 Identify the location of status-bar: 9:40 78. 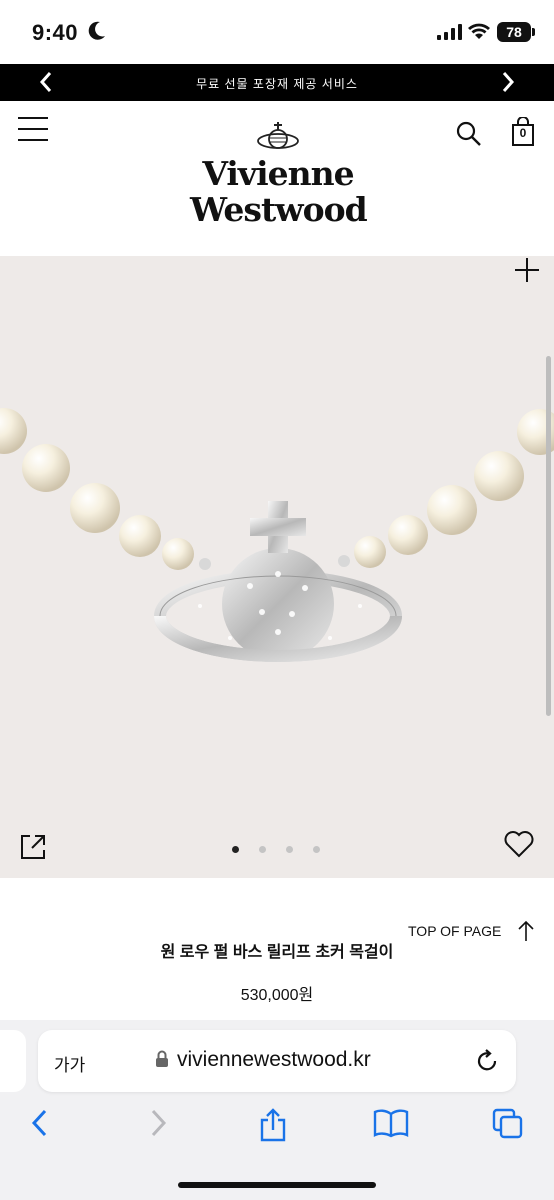
(277, 32).